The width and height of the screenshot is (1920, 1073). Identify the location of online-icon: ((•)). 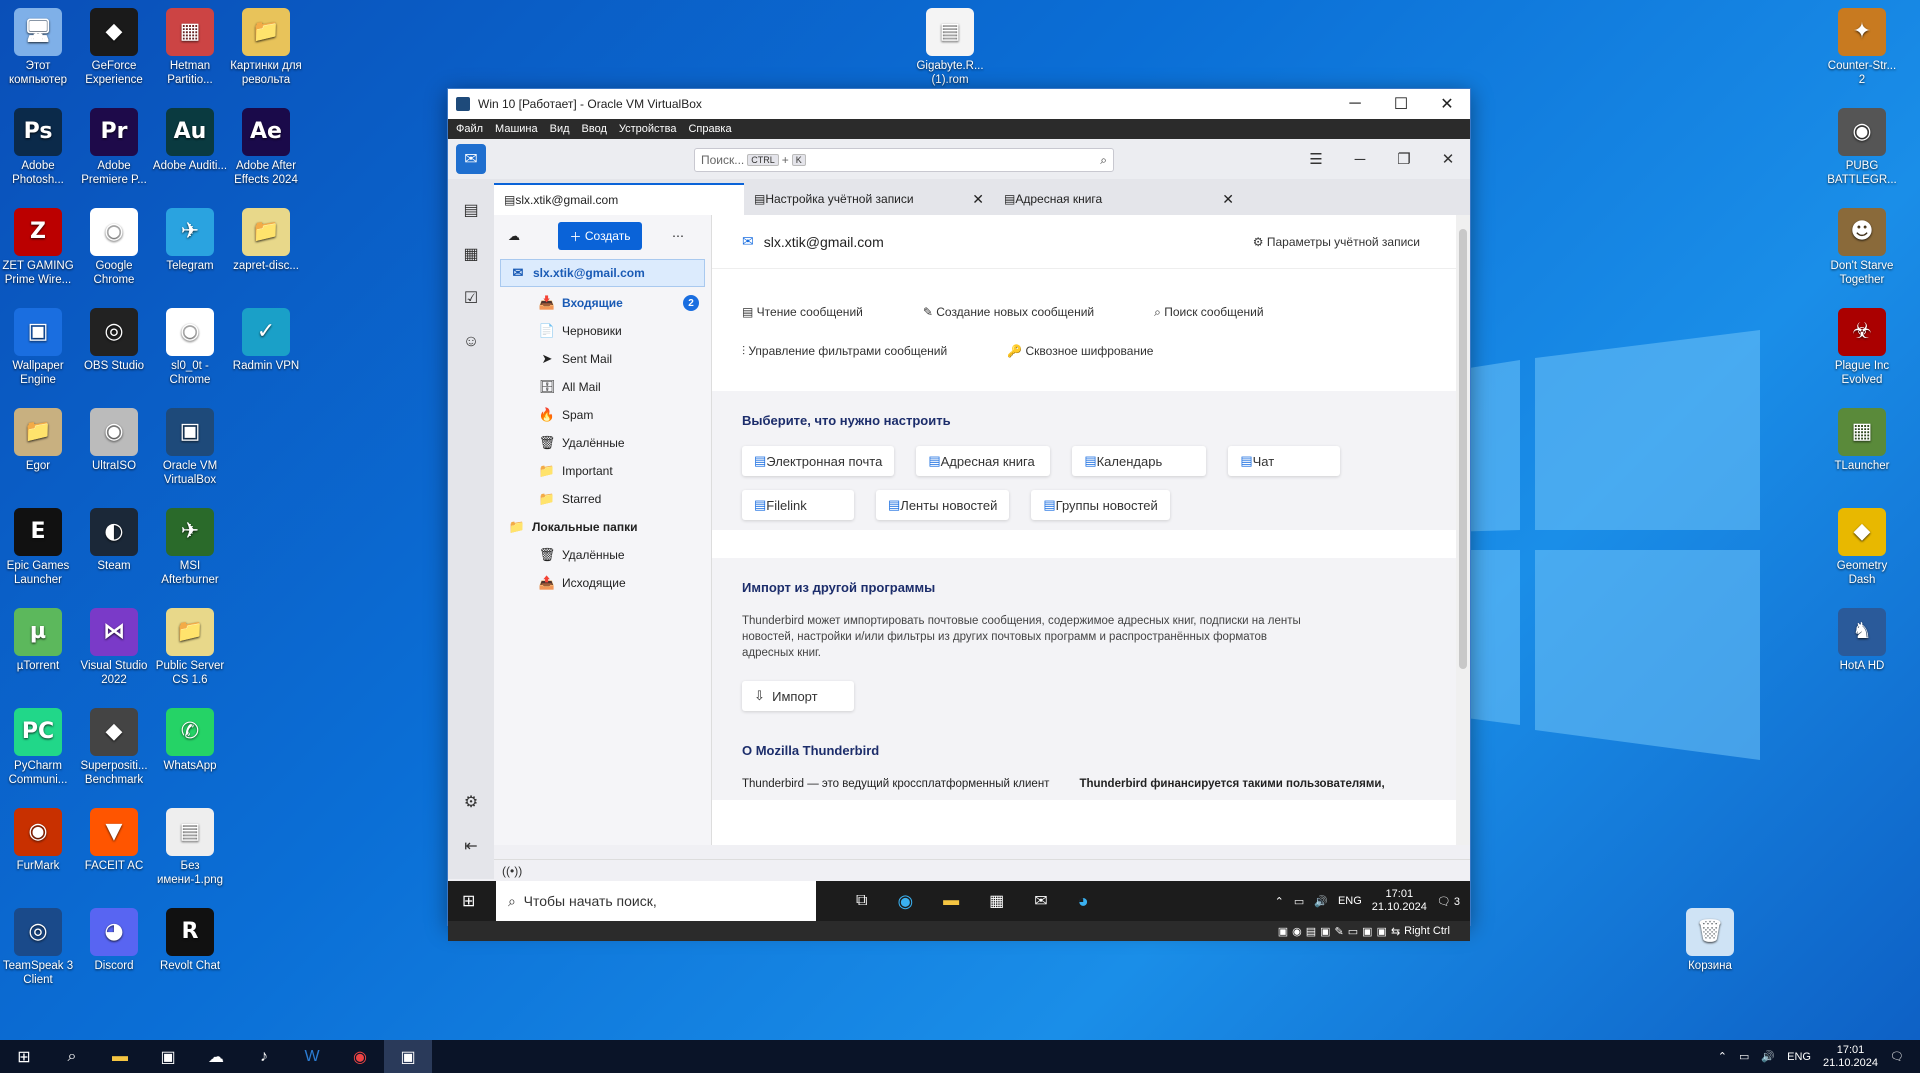
(512, 871).